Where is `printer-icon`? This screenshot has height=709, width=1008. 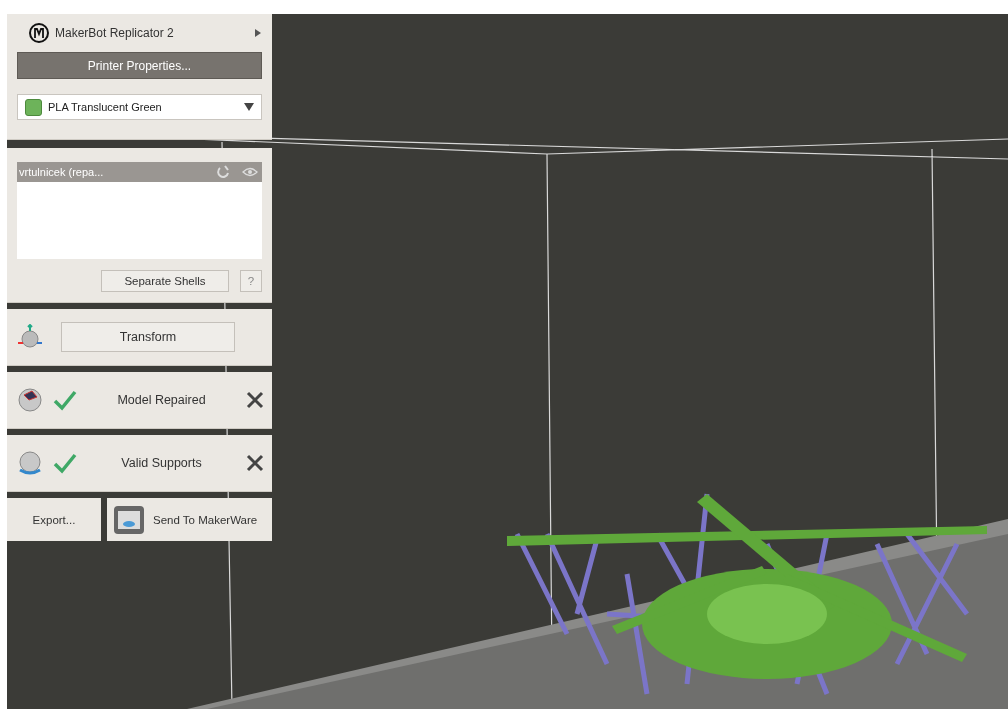
printer-icon is located at coordinates (129, 519).